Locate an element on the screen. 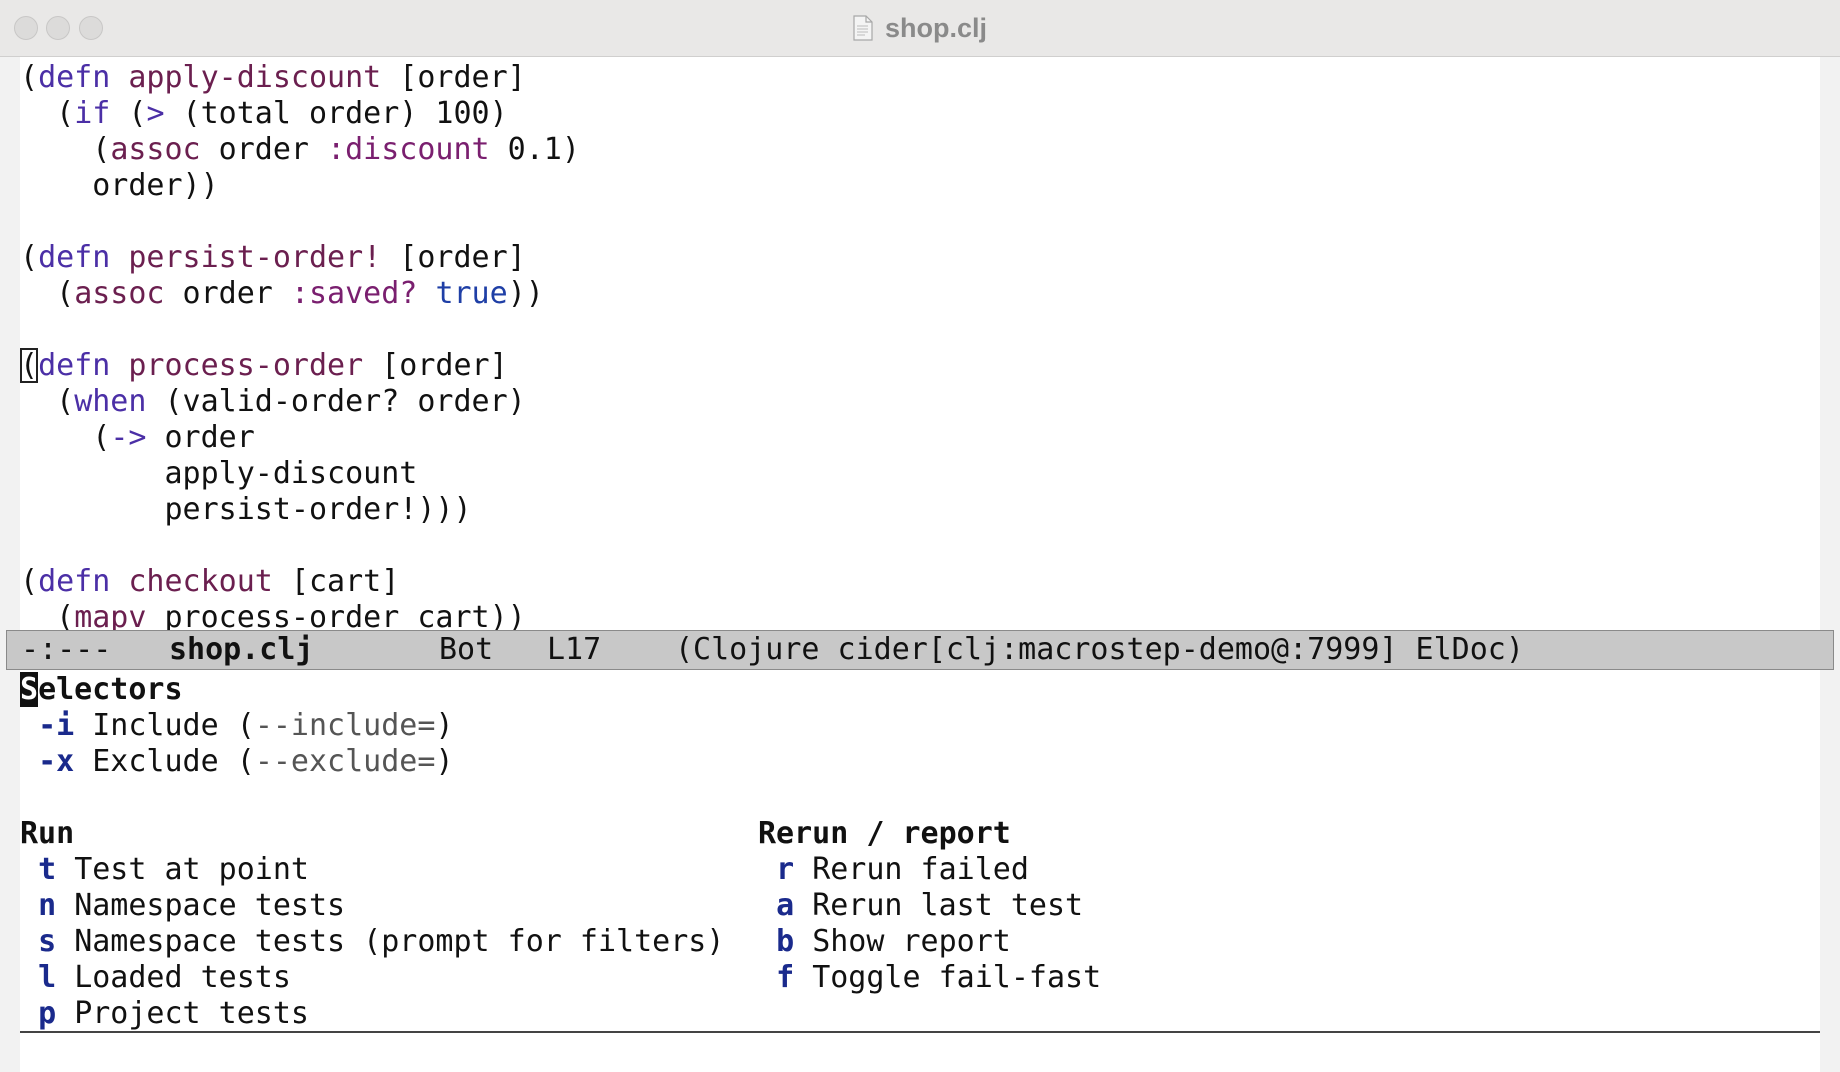 The width and height of the screenshot is (1840, 1072). code-line: order)) is located at coordinates (920, 186).